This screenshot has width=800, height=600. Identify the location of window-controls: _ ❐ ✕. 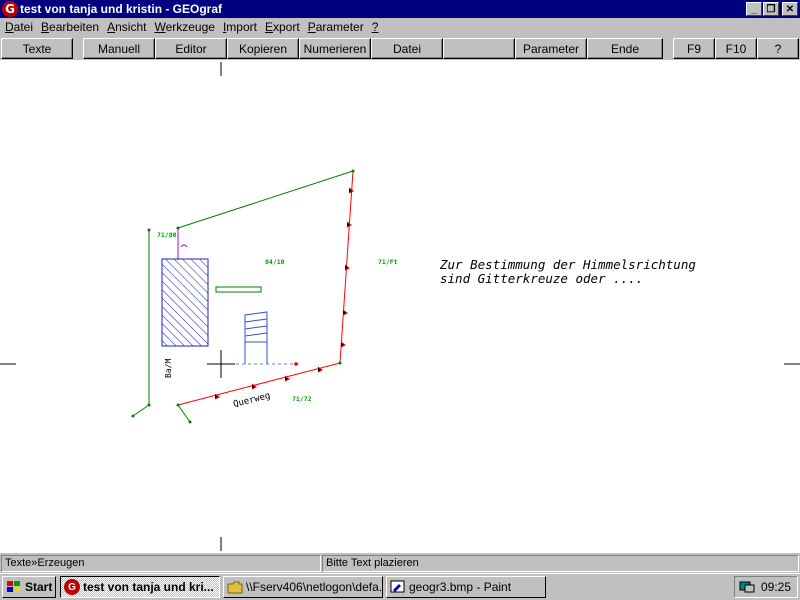
(771, 9).